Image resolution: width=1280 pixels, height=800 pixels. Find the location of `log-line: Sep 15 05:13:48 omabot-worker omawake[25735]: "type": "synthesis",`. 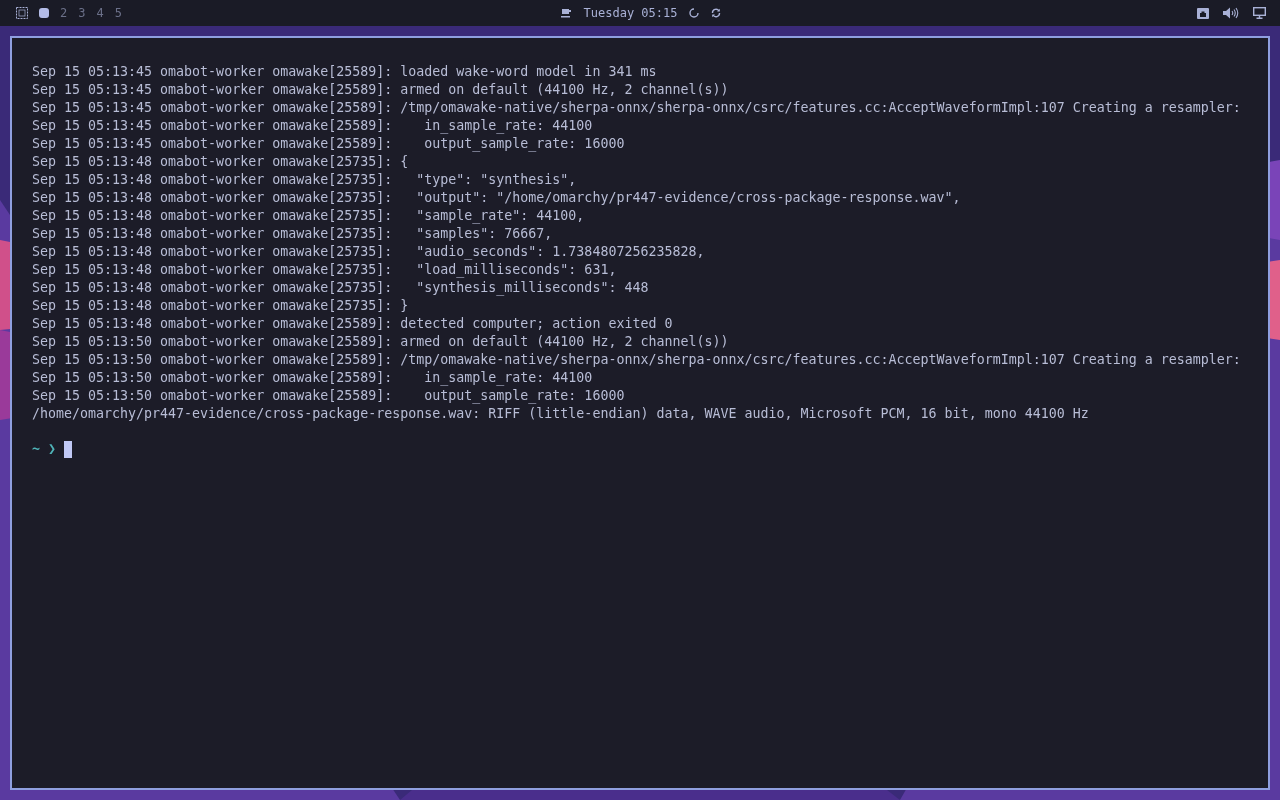

log-line: Sep 15 05:13:48 omabot-worker omawake[25735]: "type": "synthesis", is located at coordinates (305, 180).